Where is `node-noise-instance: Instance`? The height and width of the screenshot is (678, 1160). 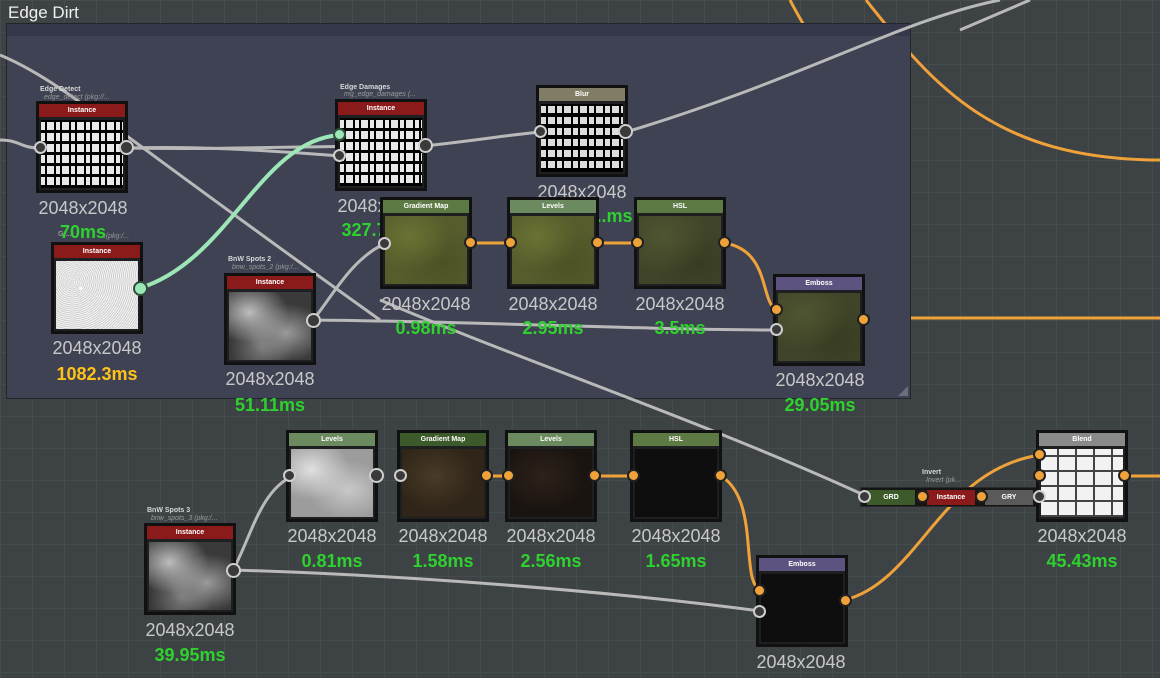
node-noise-instance: Instance is located at coordinates (97, 288).